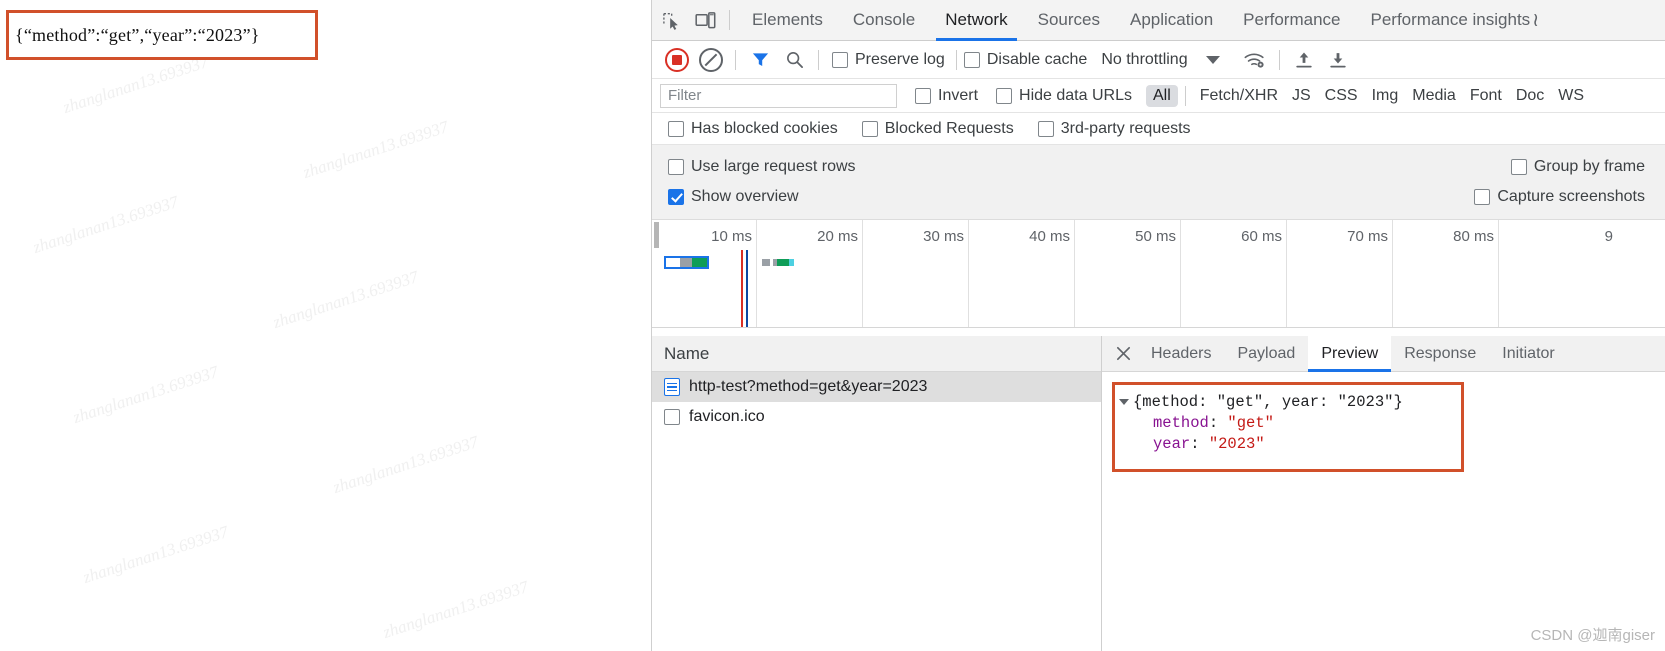 Image resolution: width=1665 pixels, height=651 pixels. What do you see at coordinates (794, 60) in the screenshot?
I see `search-icon` at bounding box center [794, 60].